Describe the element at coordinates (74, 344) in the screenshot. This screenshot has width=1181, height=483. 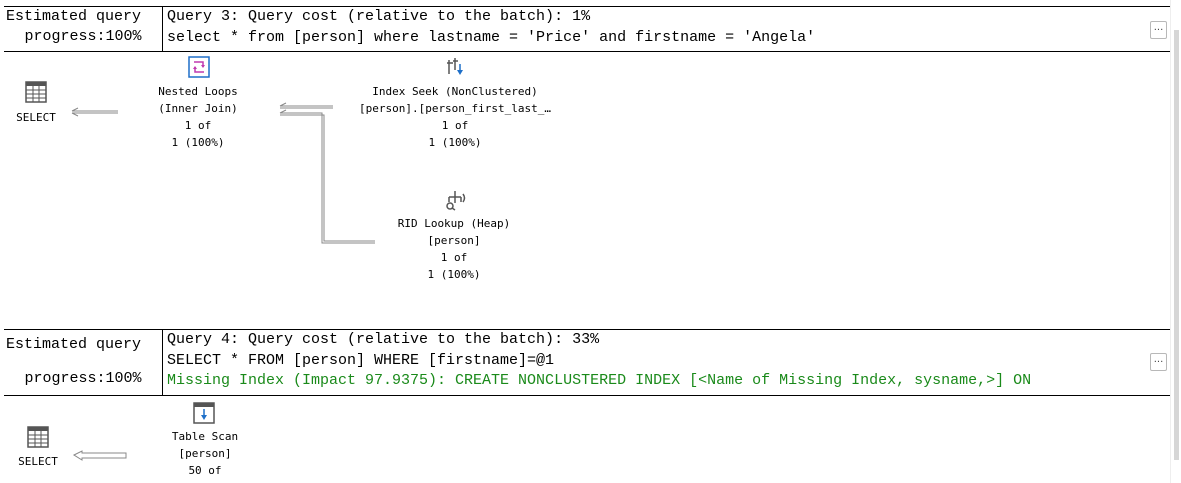
I see `progress-label-line1: Estimated query` at that location.